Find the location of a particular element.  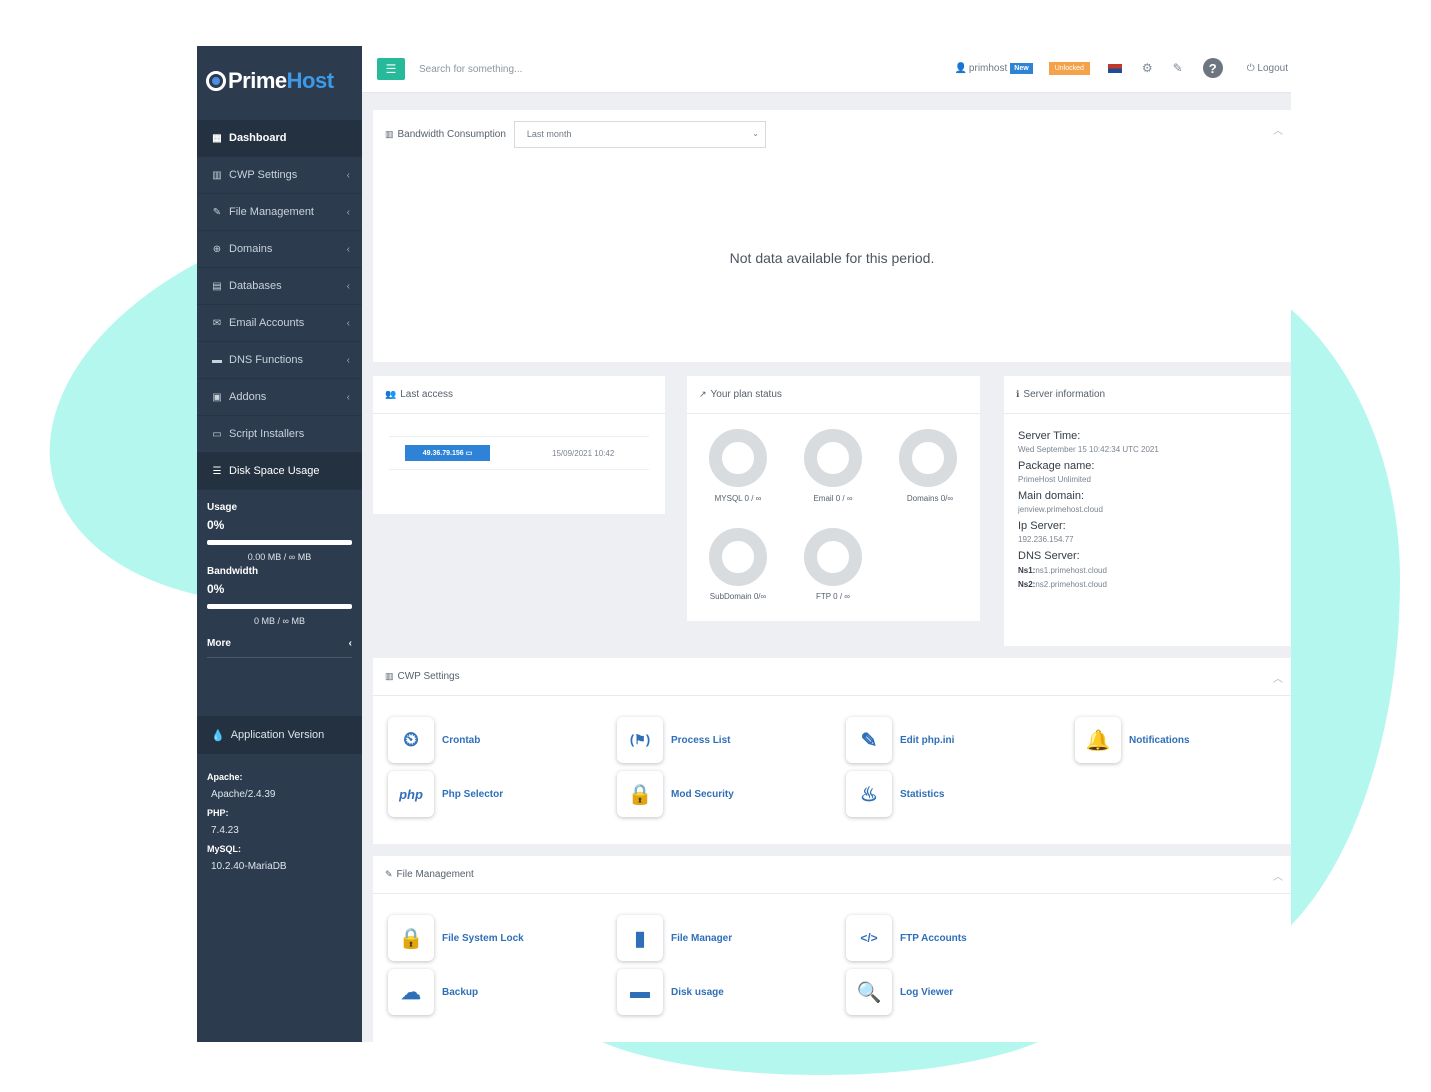

log-viewer-tile: 🔍 Log Viewer is located at coordinates (899, 992).